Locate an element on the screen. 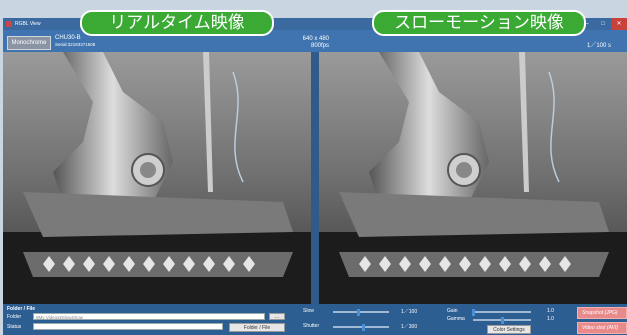 Image resolution: width=627 pixels, height=335 pixels. status-label: Status is located at coordinates (14, 327).